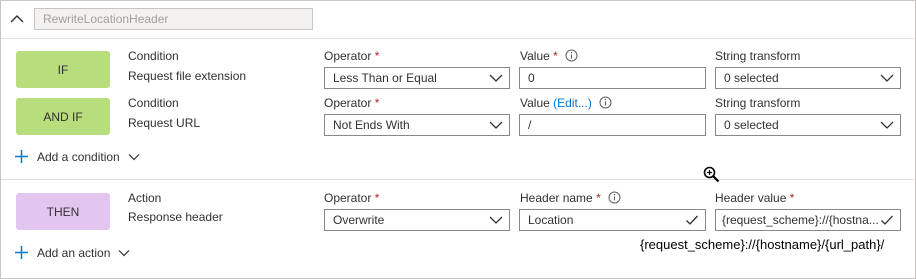 The image size is (916, 279). What do you see at coordinates (551, 220) in the screenshot?
I see `header-name-value: Location` at bounding box center [551, 220].